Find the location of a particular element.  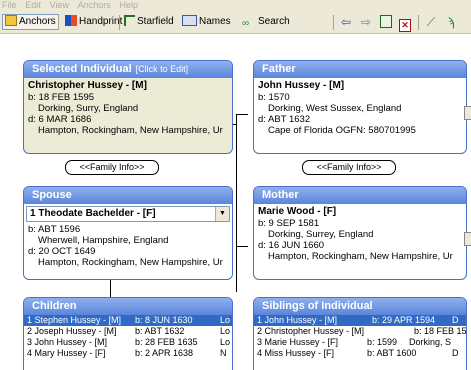

menu-edit: Edit is located at coordinates (33, 5).